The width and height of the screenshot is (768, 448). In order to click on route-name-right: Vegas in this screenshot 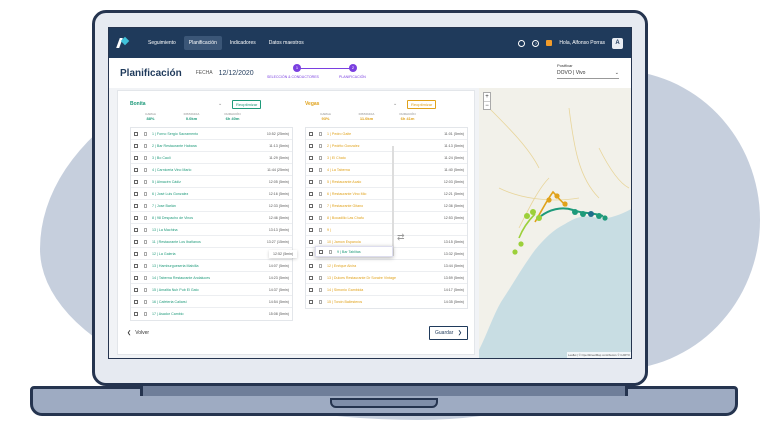, I will do `click(349, 104)`.